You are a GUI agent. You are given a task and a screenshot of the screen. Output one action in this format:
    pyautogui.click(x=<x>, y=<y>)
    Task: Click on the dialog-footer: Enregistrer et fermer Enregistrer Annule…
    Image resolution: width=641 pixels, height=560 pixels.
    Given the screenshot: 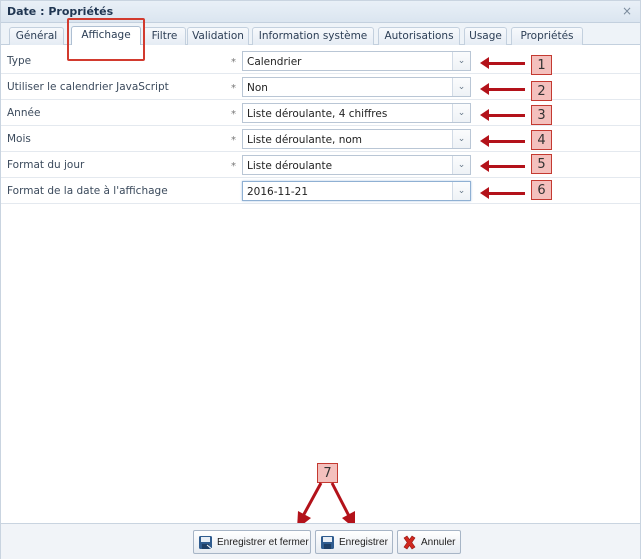 What is the action you would take?
    pyautogui.click(x=320, y=541)
    